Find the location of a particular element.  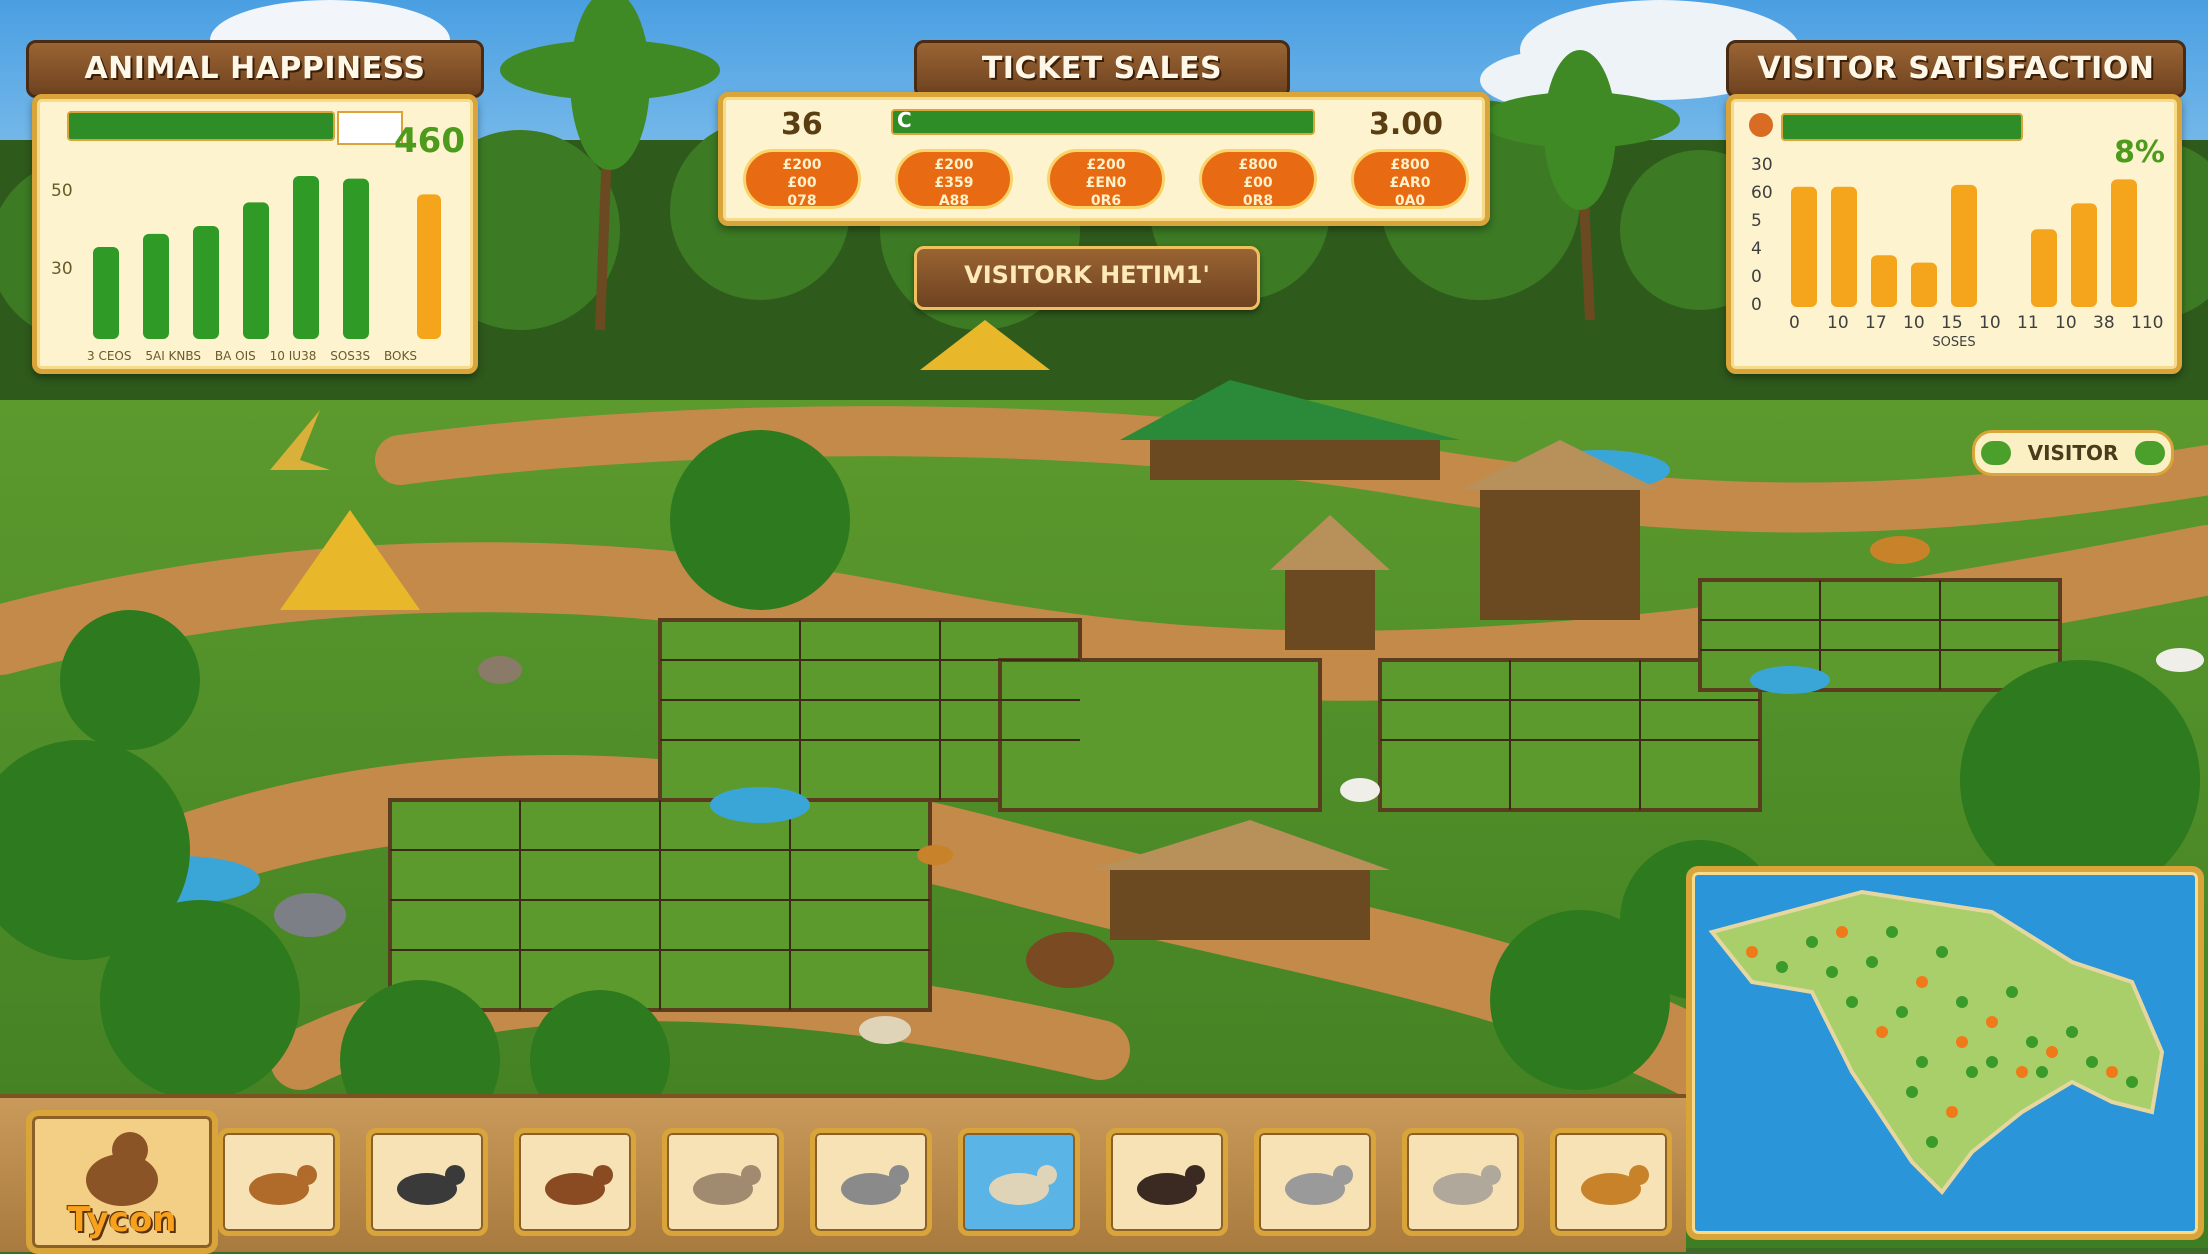

pill-text: £EN0 is located at coordinates (1106, 183).